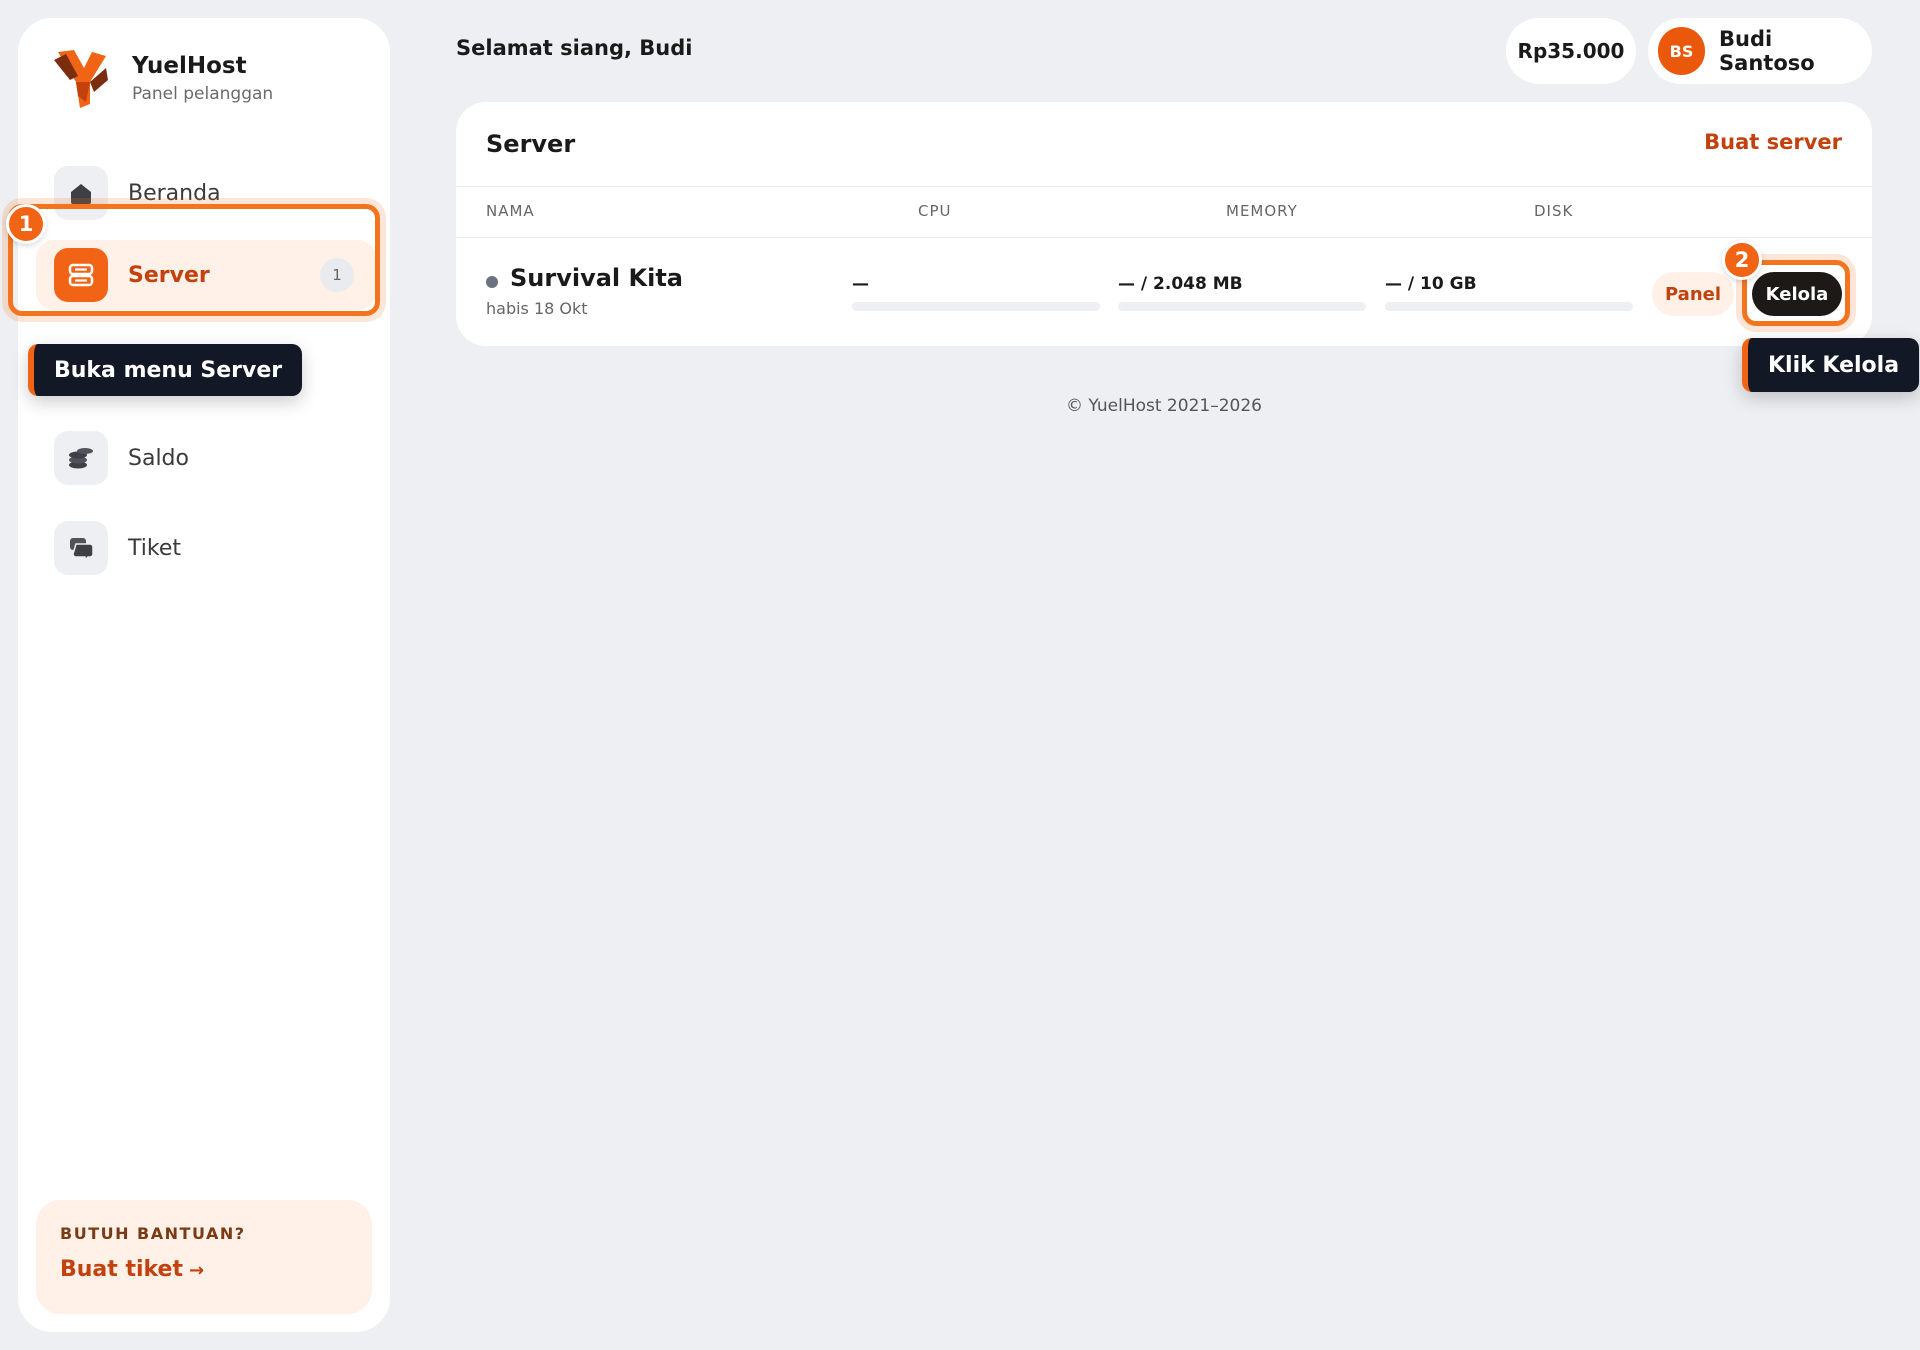 The width and height of the screenshot is (1920, 1350). I want to click on sidebar-item-label: Saldo, so click(158, 458).